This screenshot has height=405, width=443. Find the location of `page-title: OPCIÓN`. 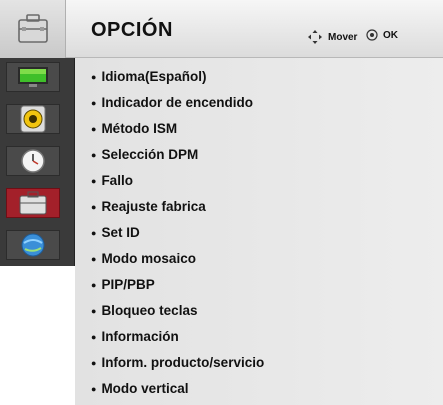

page-title: OPCIÓN is located at coordinates (132, 30).